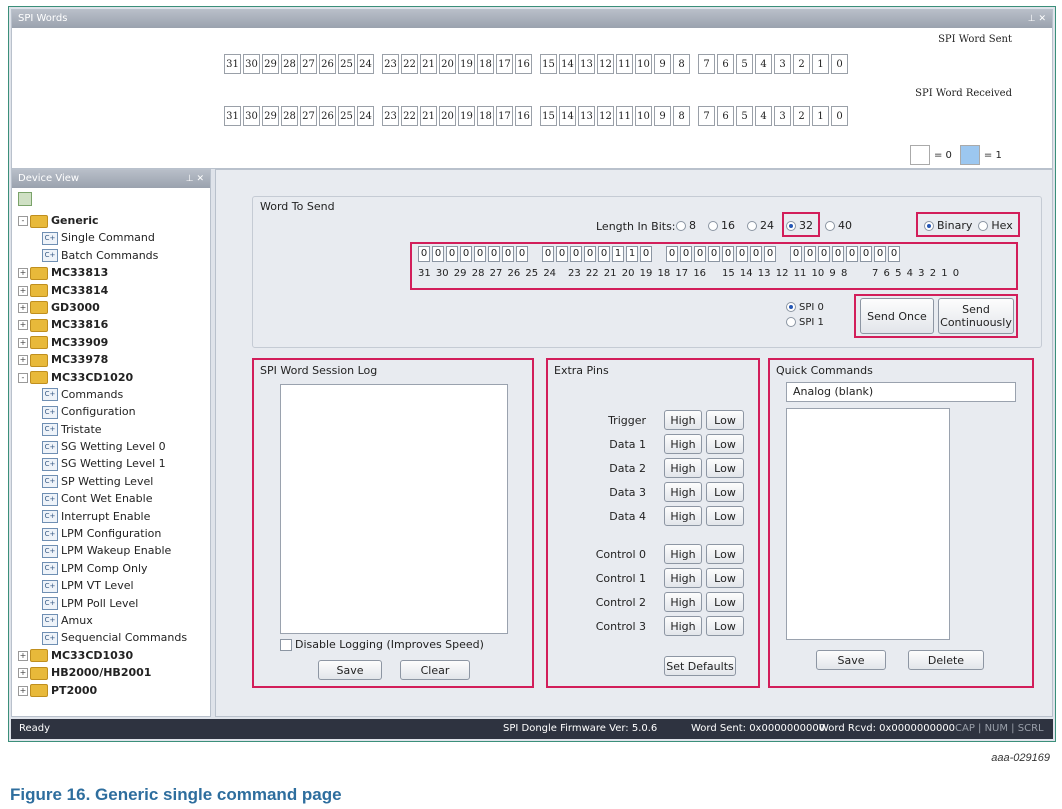 The height and width of the screenshot is (809, 1062). What do you see at coordinates (110, 237) in the screenshot?
I see `tree-item: C+ Single Command` at bounding box center [110, 237].